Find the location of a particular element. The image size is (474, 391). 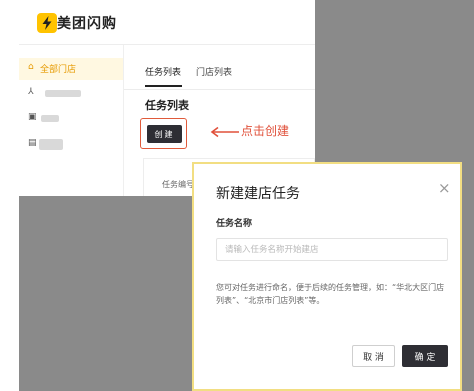

cancel-button: 取 消 is located at coordinates (373, 356).